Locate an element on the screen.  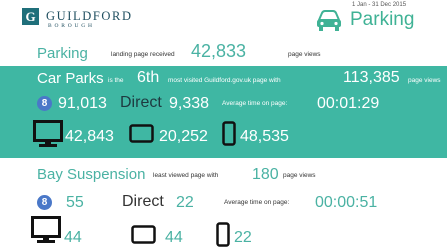
bay-suspension-direct-label: Direct is located at coordinates (143, 201).